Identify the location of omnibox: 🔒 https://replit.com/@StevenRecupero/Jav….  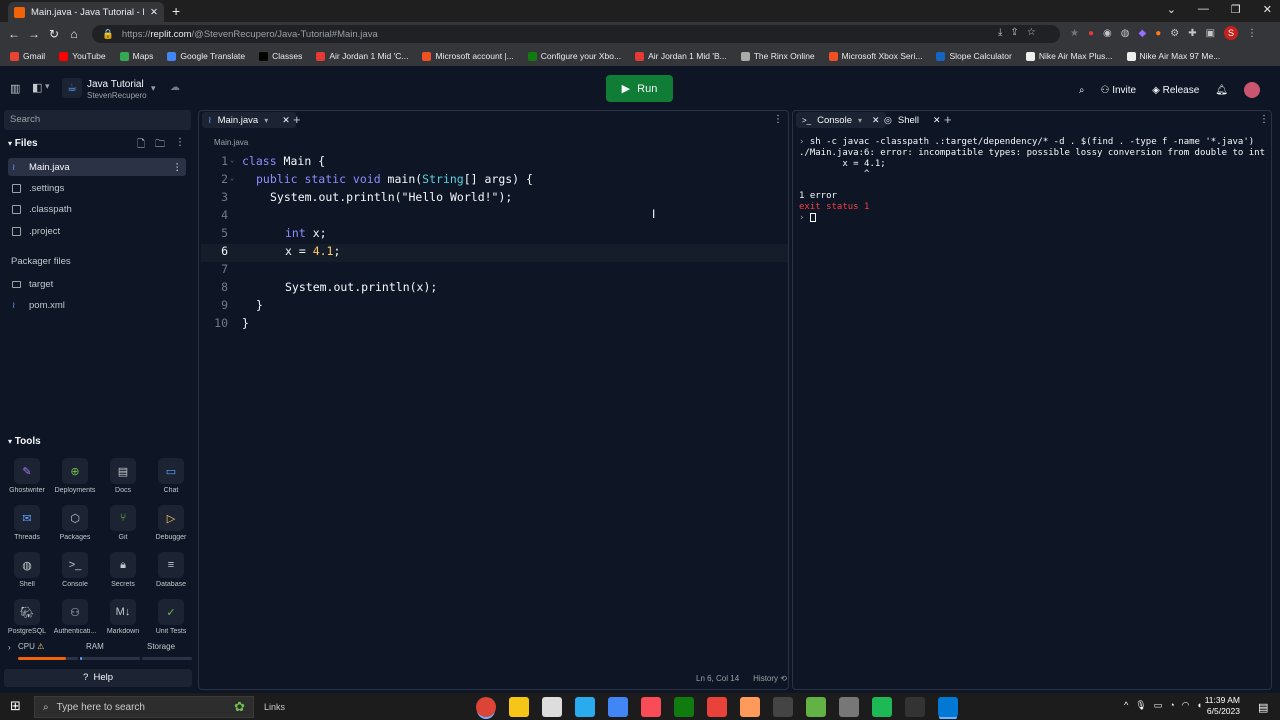
(576, 34).